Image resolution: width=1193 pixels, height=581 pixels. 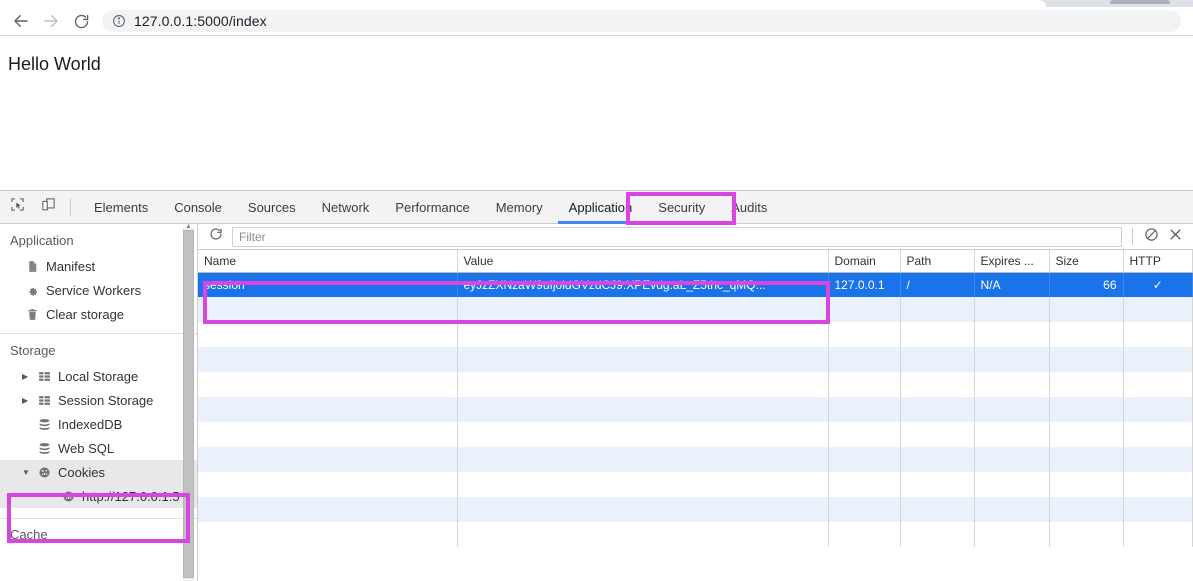 I want to click on column-header-name: Name, so click(x=328, y=261).